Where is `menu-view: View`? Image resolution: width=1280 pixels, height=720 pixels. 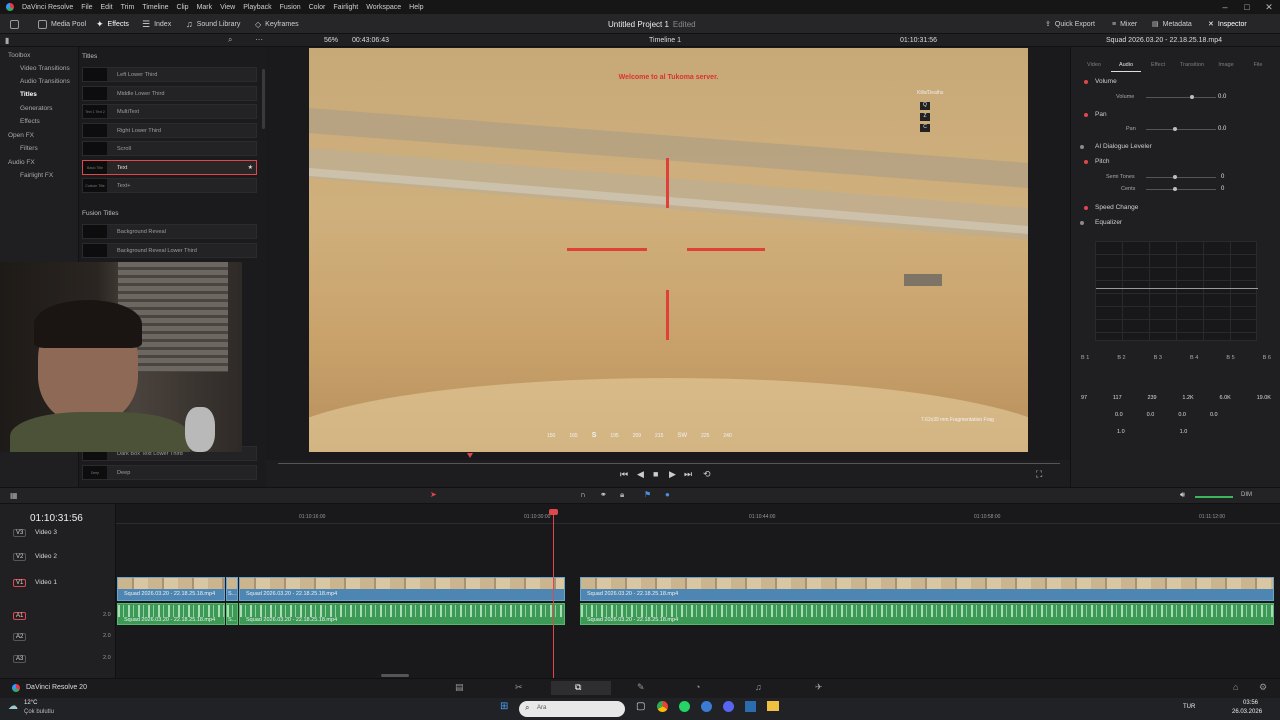
menu-view: View is located at coordinates (227, 7).